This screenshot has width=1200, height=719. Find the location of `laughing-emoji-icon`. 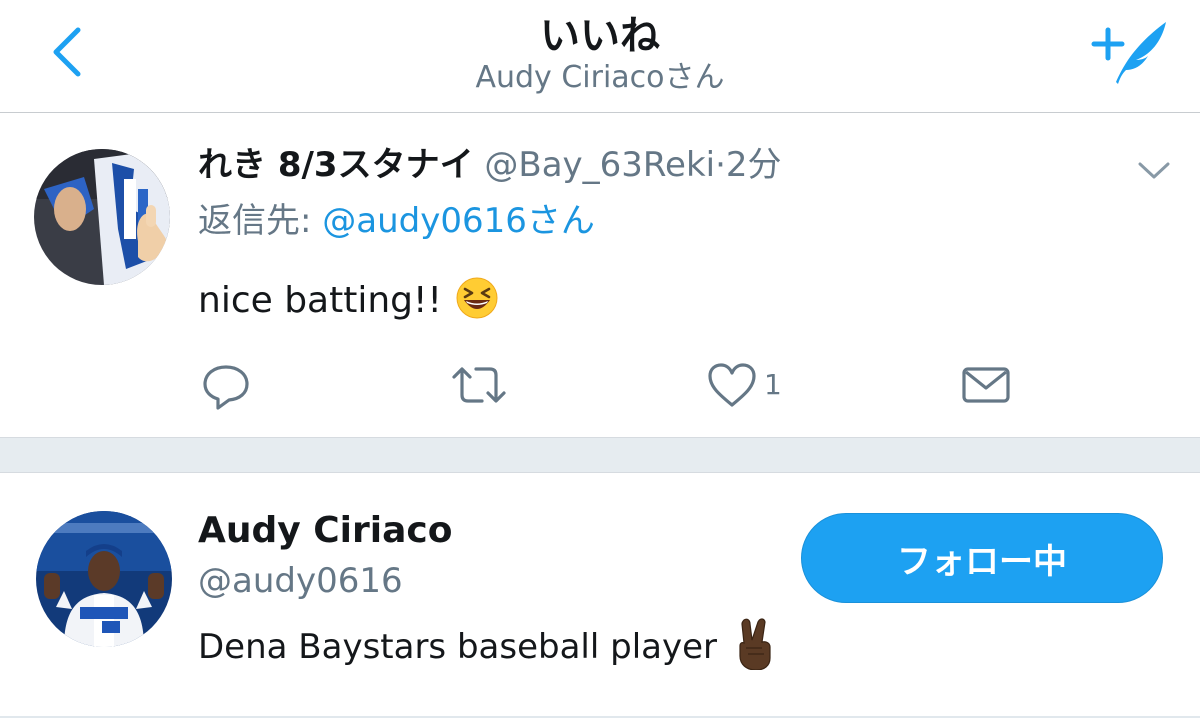

laughing-emoji-icon is located at coordinates (477, 298).